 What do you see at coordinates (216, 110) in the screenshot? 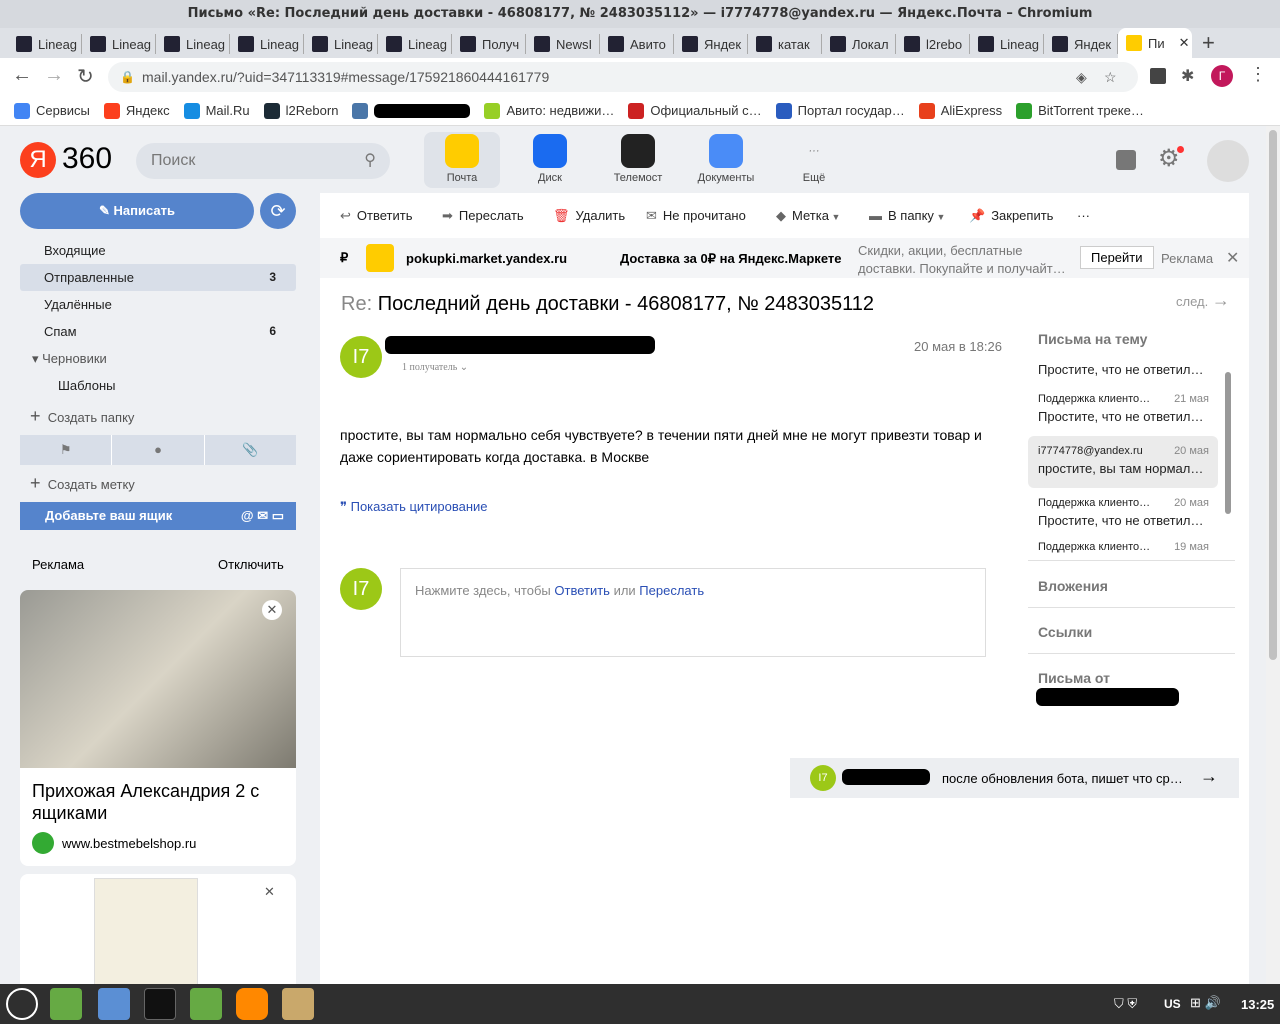
I see `bookmark-item: Mail.Ru` at bounding box center [216, 110].